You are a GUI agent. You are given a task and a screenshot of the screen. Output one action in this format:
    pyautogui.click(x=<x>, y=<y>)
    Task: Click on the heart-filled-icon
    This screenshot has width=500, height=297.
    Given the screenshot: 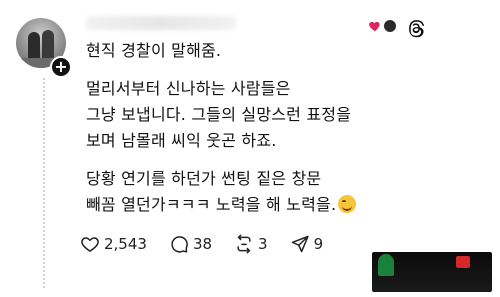 What is the action you would take?
    pyautogui.click(x=374, y=26)
    